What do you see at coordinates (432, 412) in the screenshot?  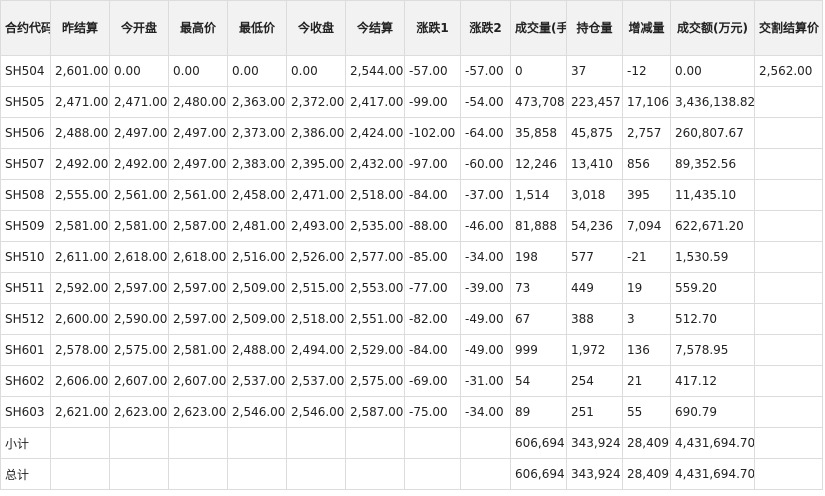 I see `cell-change1: -75.00` at bounding box center [432, 412].